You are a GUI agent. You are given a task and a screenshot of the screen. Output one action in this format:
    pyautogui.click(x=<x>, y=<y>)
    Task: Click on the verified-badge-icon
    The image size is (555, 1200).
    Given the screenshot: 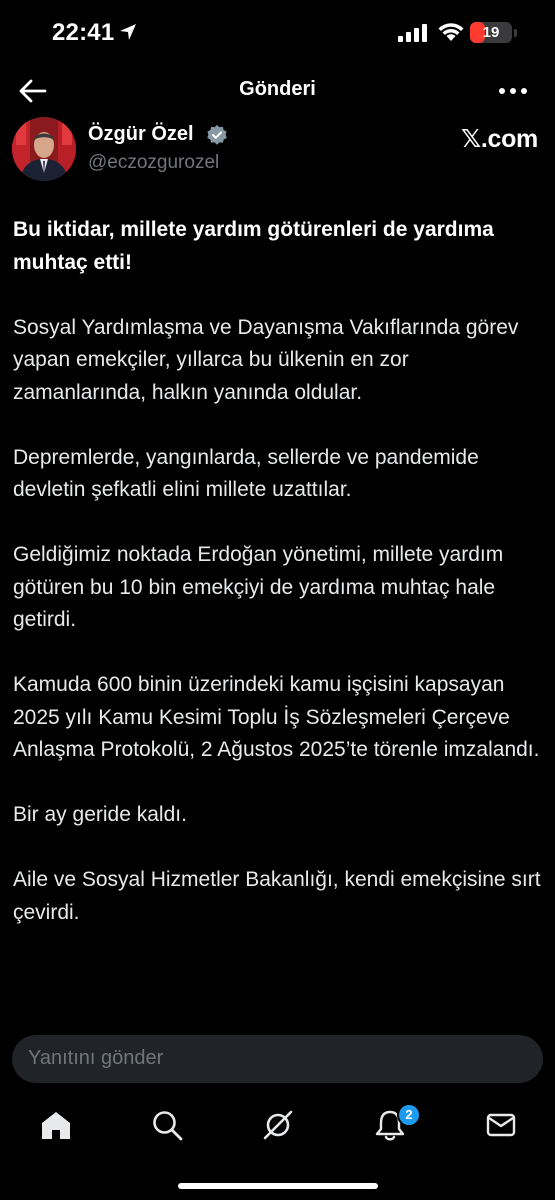 What is the action you would take?
    pyautogui.click(x=217, y=135)
    